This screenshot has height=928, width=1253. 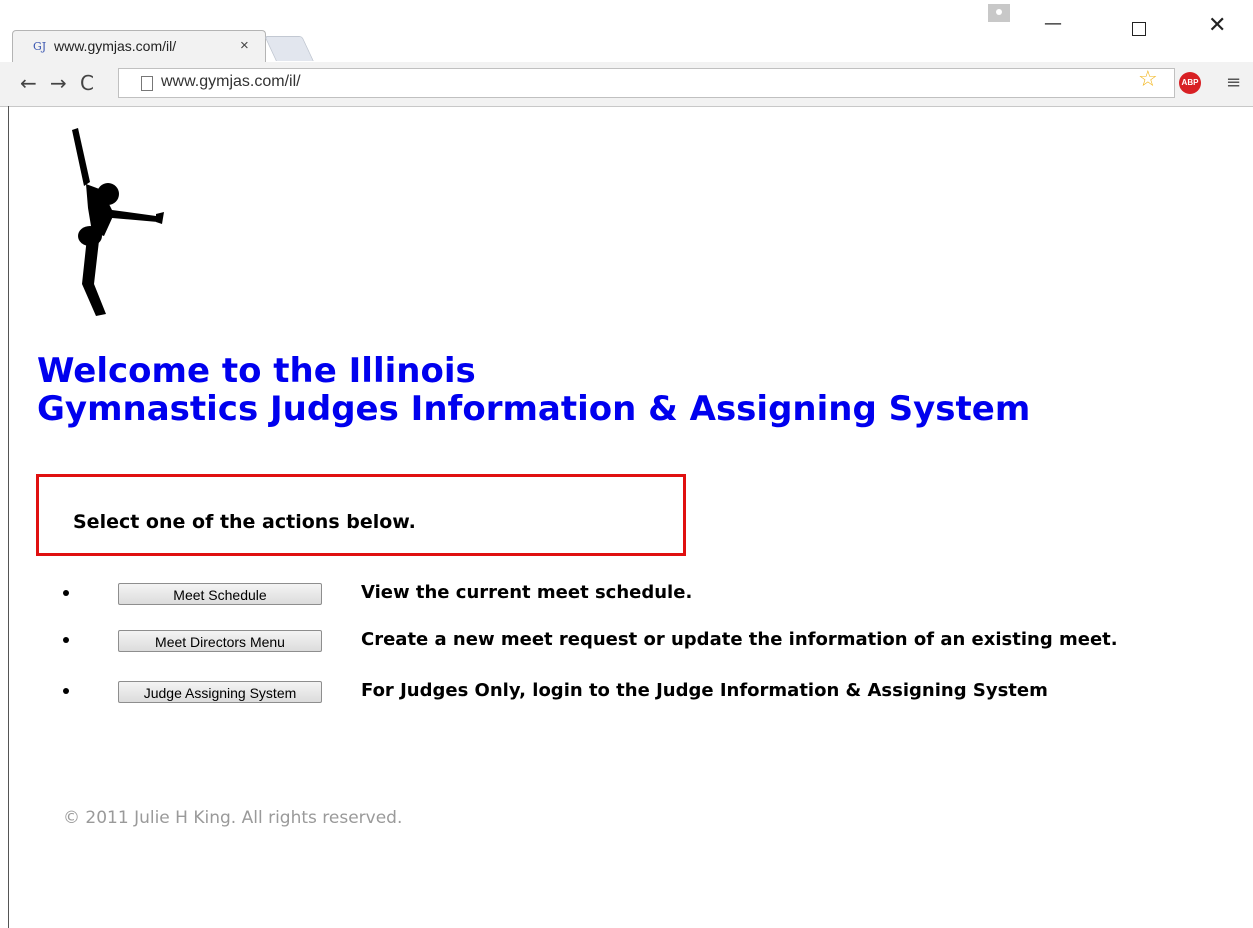 What do you see at coordinates (1148, 80) in the screenshot?
I see `bookmark-star-icon: ☆` at bounding box center [1148, 80].